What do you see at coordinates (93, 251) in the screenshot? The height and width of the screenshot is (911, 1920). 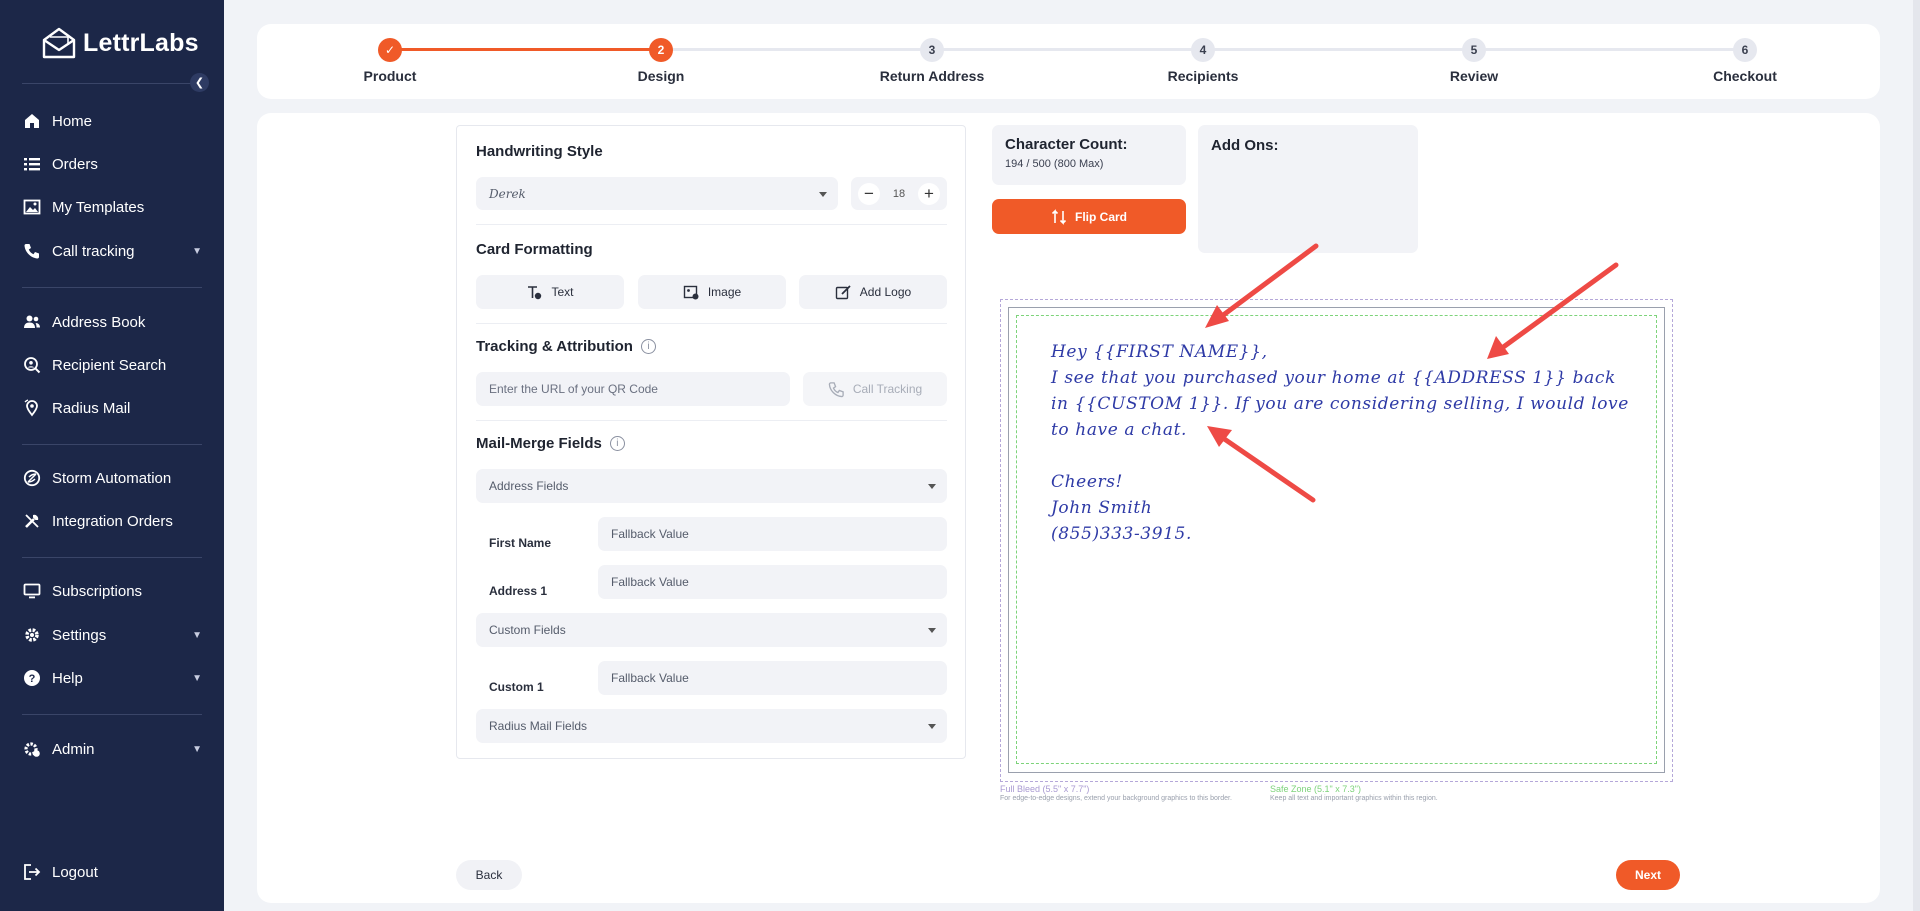 I see `sidebar-item-label: Call tracking` at bounding box center [93, 251].